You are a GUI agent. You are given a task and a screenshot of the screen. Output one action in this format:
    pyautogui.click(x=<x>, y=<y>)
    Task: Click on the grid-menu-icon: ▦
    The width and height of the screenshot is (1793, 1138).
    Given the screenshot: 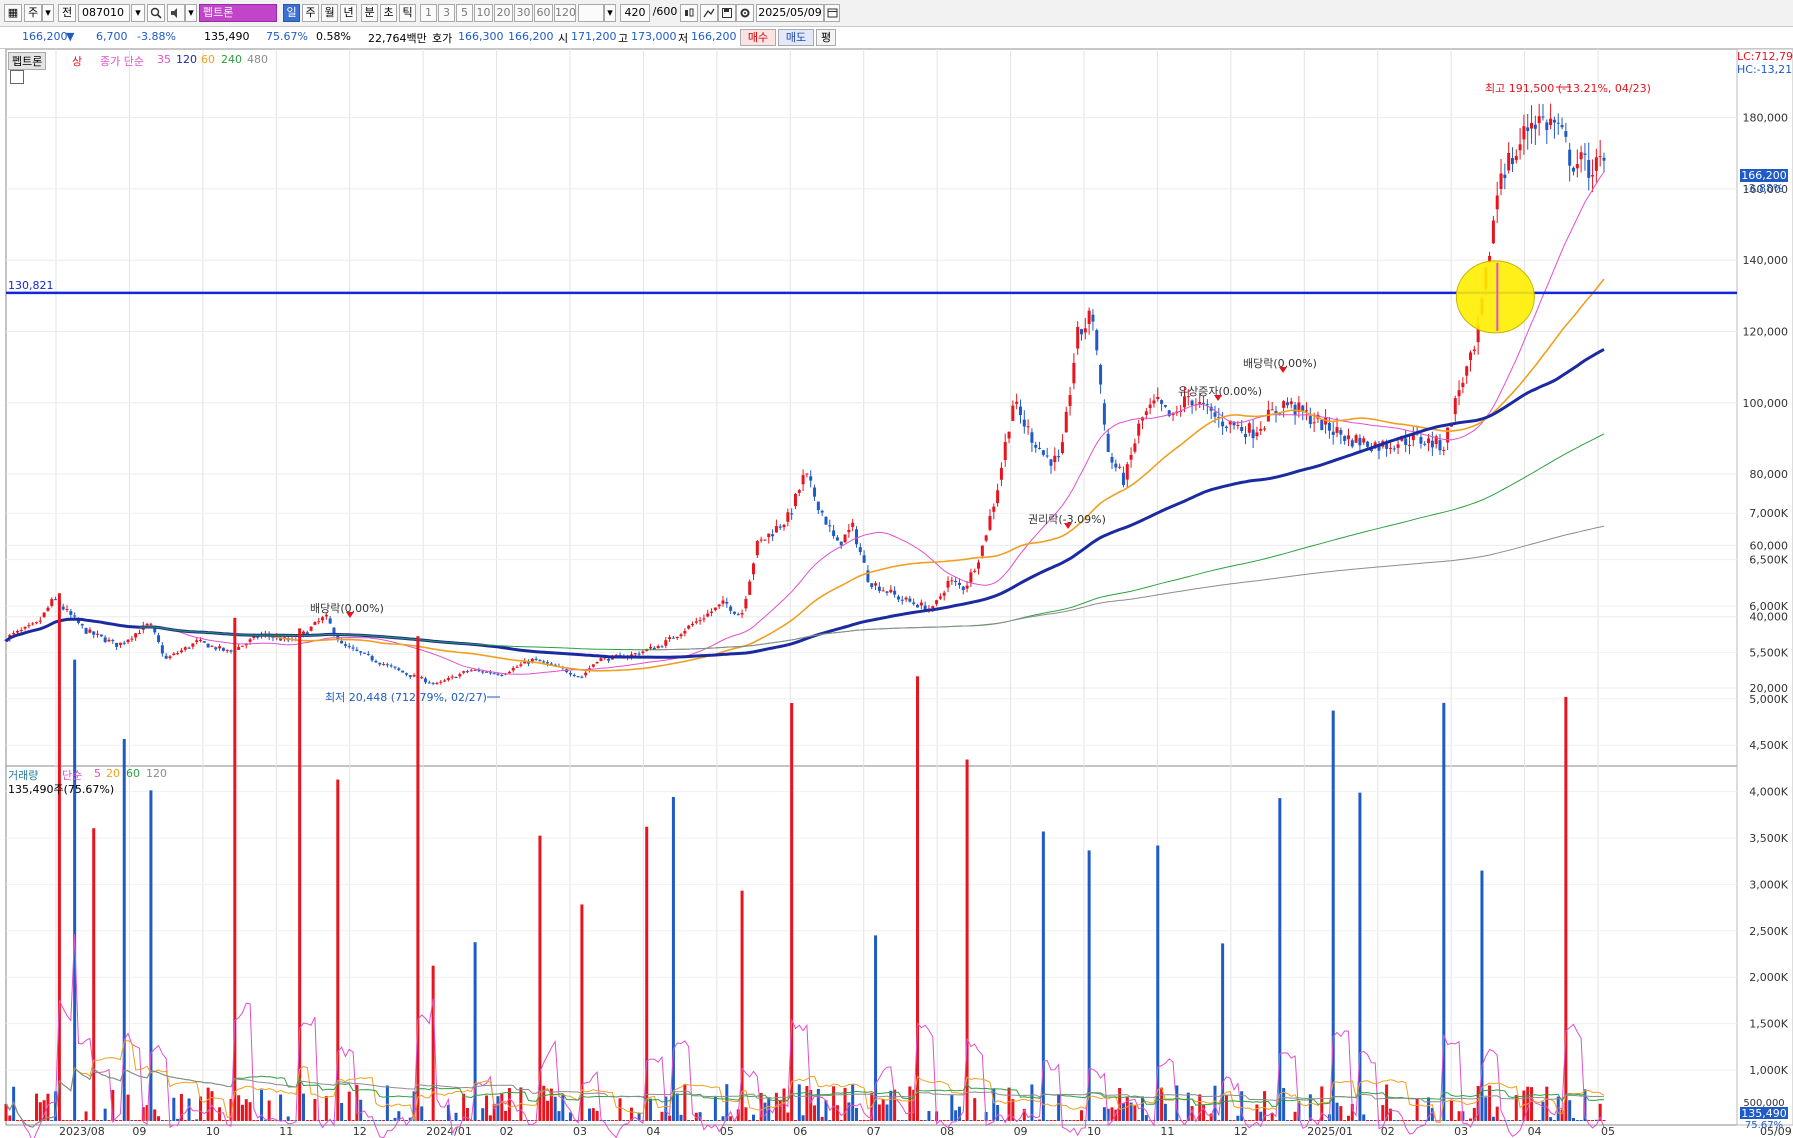 What is the action you would take?
    pyautogui.click(x=13, y=13)
    